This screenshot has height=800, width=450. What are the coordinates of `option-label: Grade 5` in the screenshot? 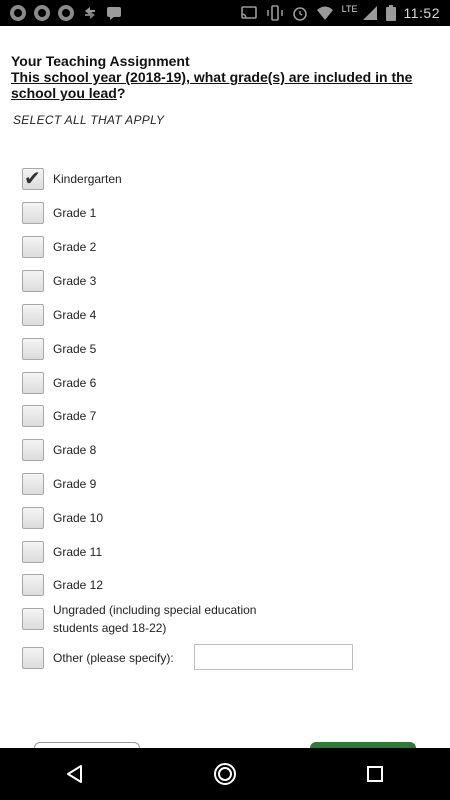 It's located at (75, 349).